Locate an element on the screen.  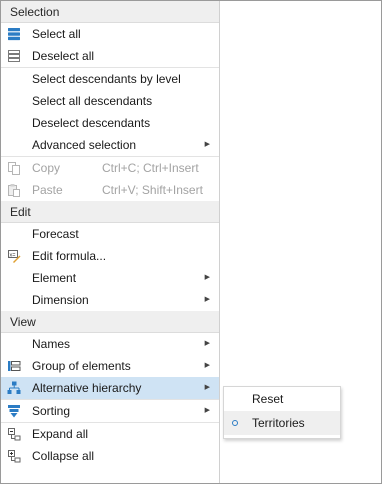
menu-item-label: Copy is located at coordinates (46, 168).